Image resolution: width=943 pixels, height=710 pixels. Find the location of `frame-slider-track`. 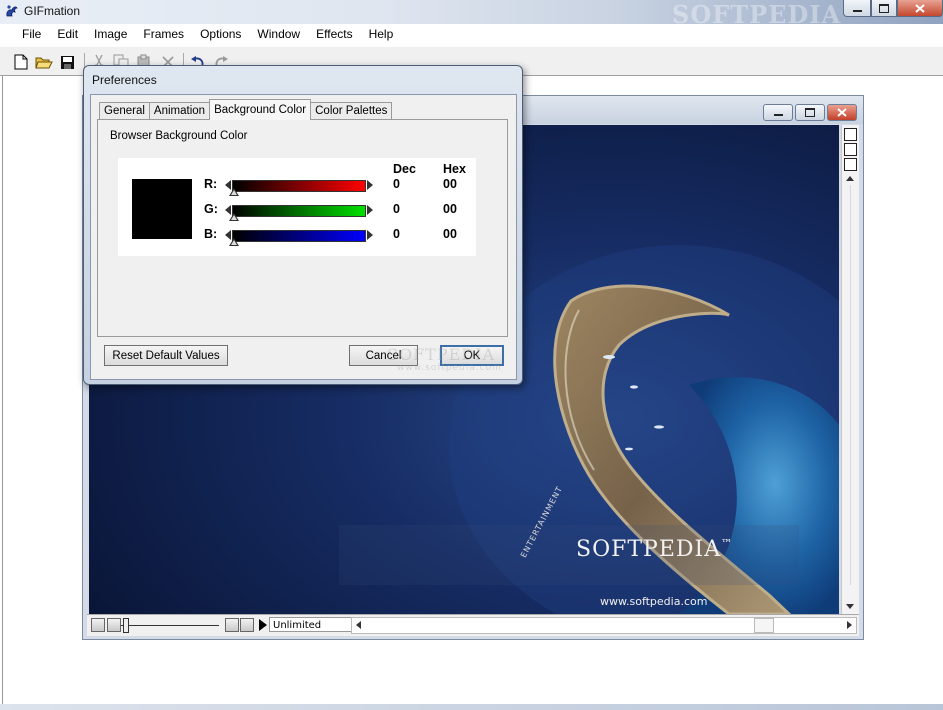

frame-slider-track is located at coordinates (170, 625).